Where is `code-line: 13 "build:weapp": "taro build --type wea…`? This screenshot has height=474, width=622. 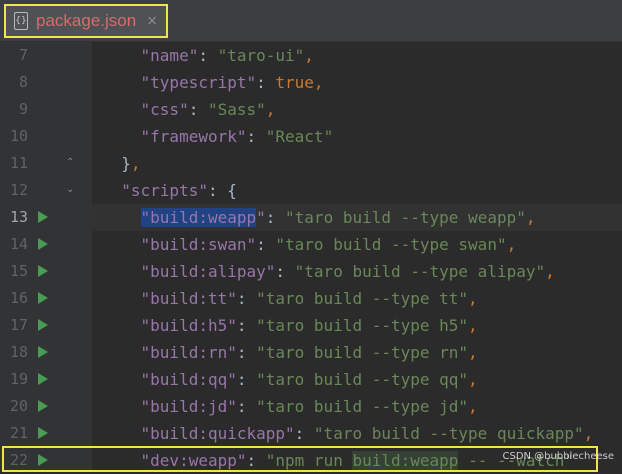
code-line: 13 "build:weapp": "taro build --type wea… is located at coordinates (311, 217).